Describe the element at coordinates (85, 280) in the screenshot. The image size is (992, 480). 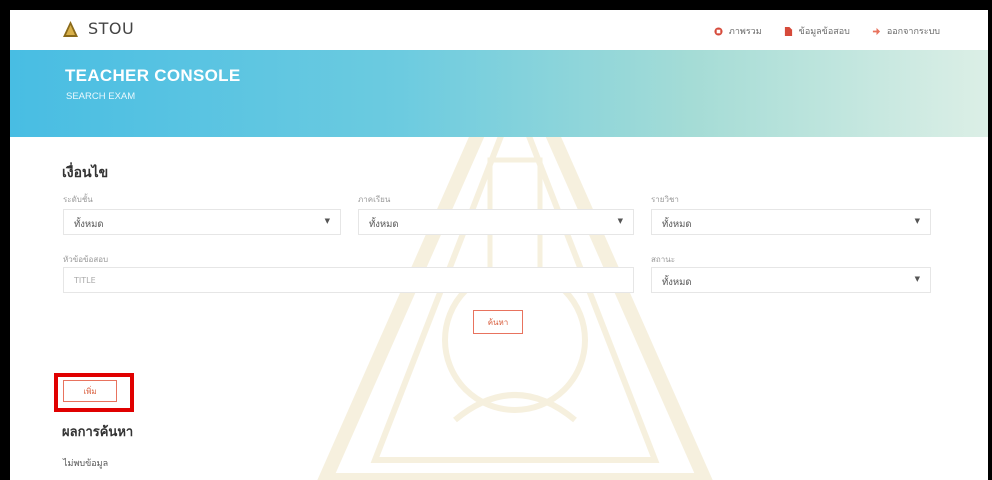
I see `exam-title-placeholder: TITLE` at that location.